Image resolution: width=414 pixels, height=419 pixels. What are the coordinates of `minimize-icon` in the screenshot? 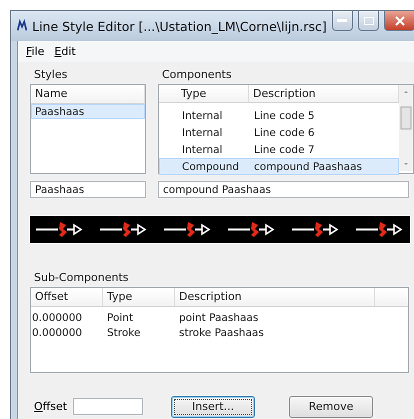 It's located at (342, 20).